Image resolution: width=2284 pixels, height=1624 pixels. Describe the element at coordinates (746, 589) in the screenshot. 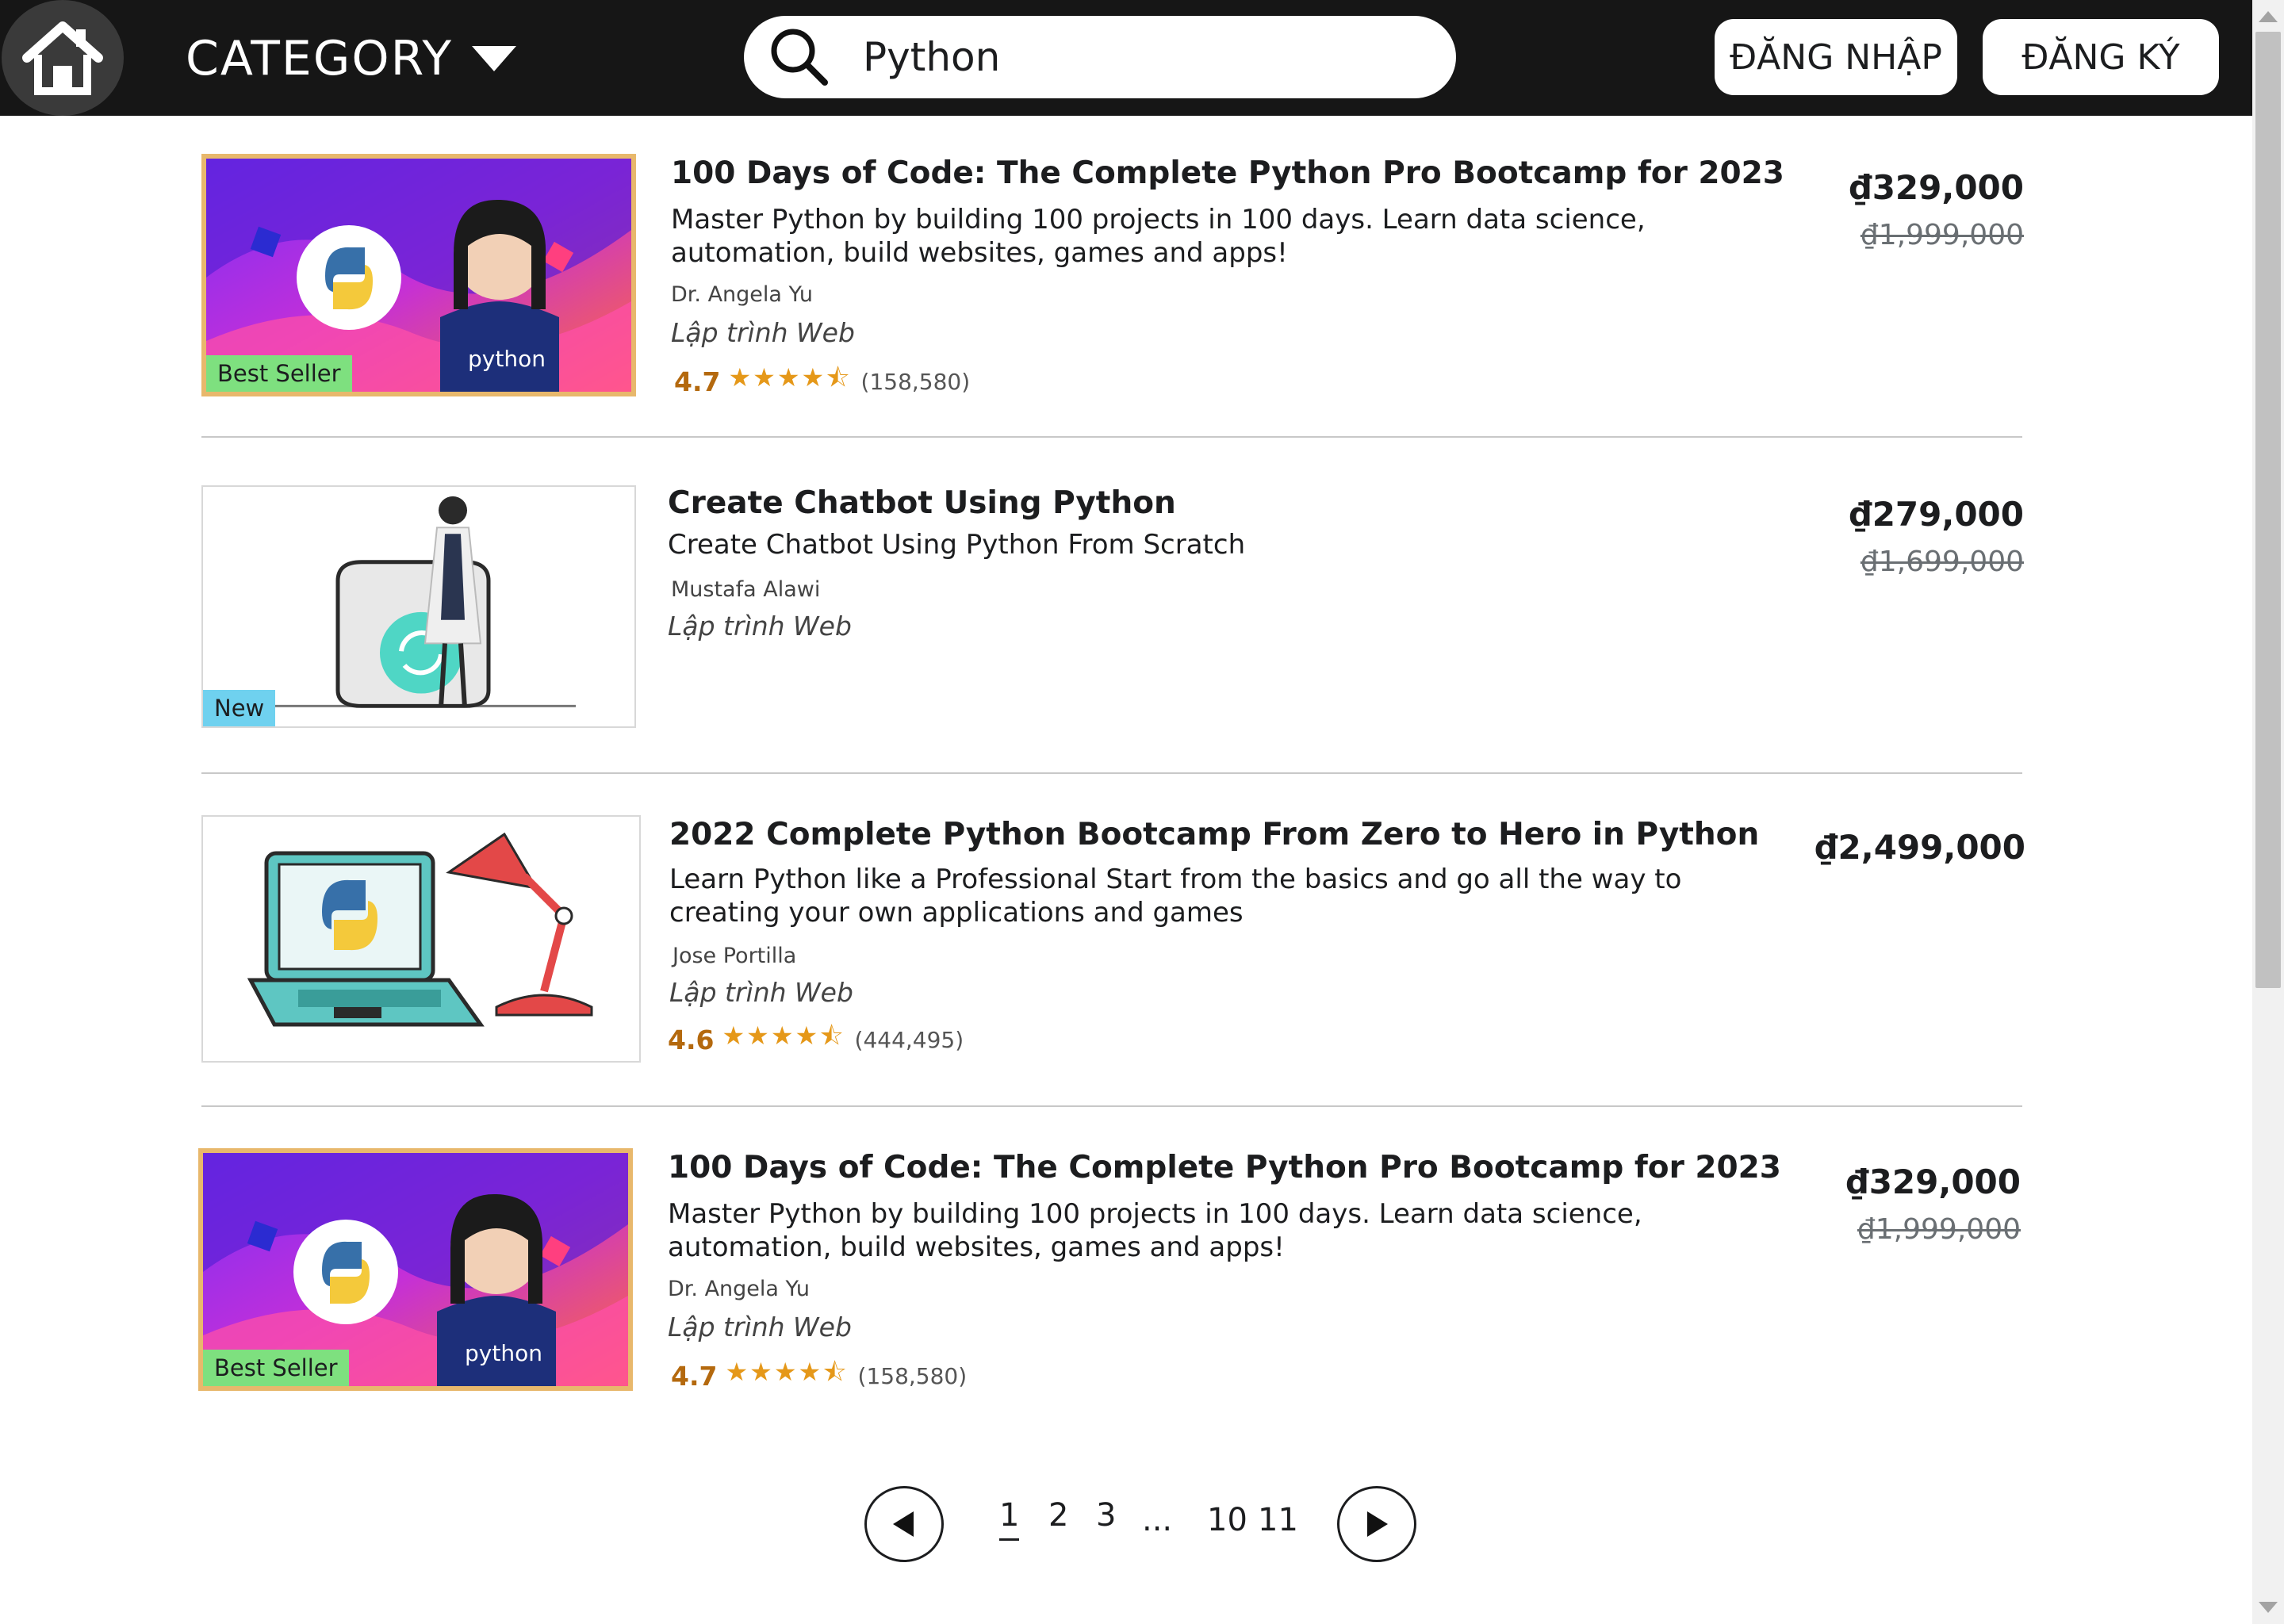

I see `course-author: Mustafa Alawi` at that location.